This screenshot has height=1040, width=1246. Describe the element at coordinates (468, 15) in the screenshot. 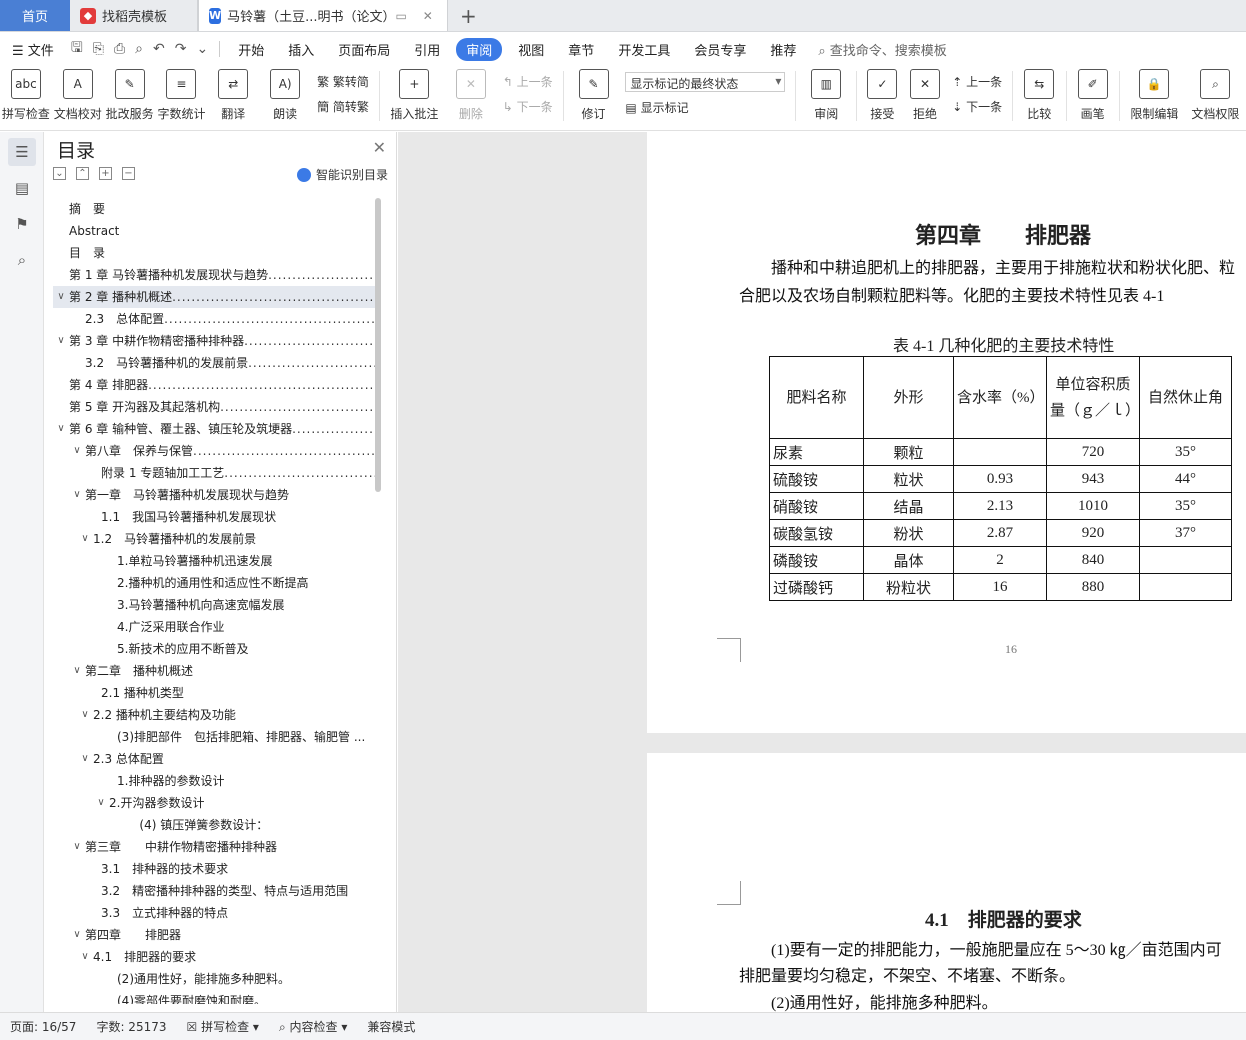

I see `new-tab-button: +` at that location.